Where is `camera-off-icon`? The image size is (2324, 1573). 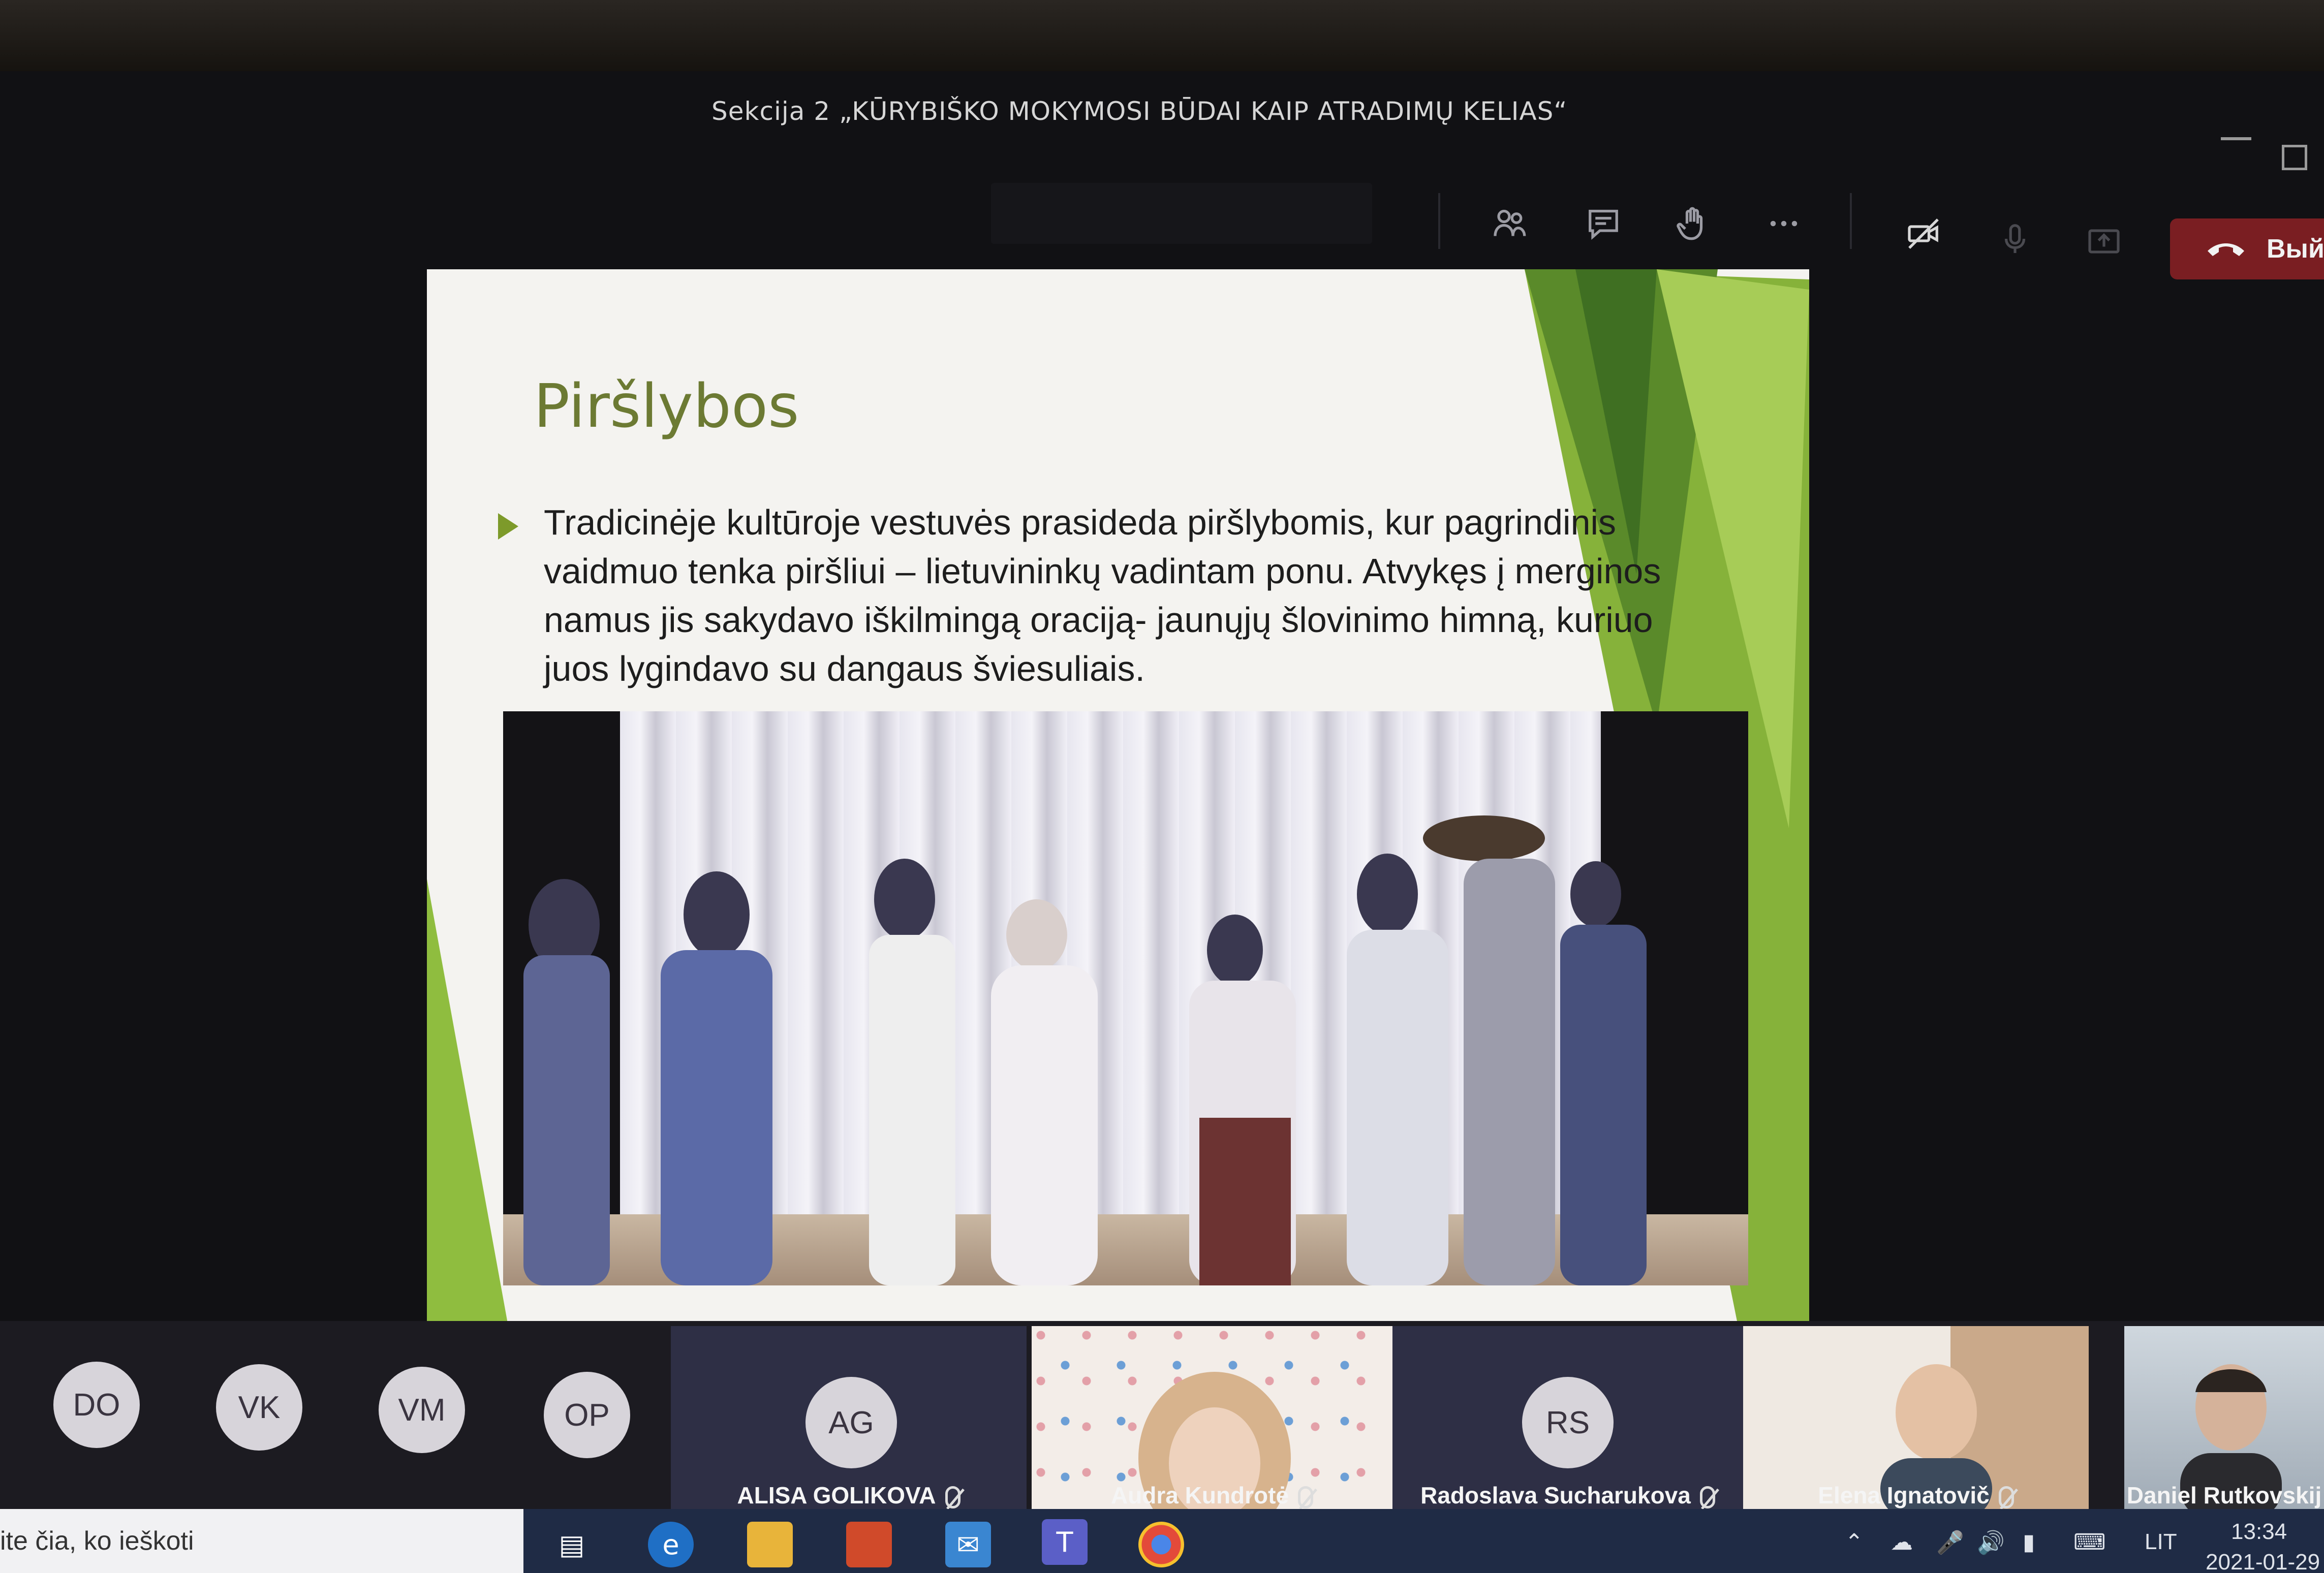 camera-off-icon is located at coordinates (1924, 233).